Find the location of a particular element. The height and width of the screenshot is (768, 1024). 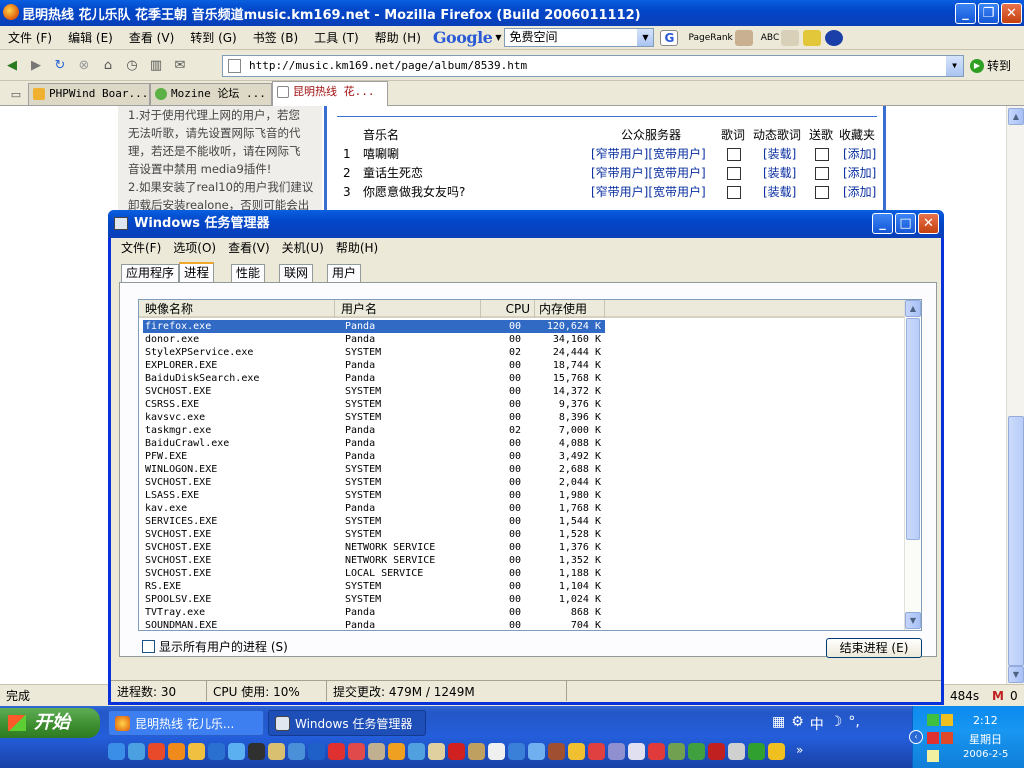

process-row: SOUNDMAN.EXE Panda 00 704 K is located at coordinates (522, 624).